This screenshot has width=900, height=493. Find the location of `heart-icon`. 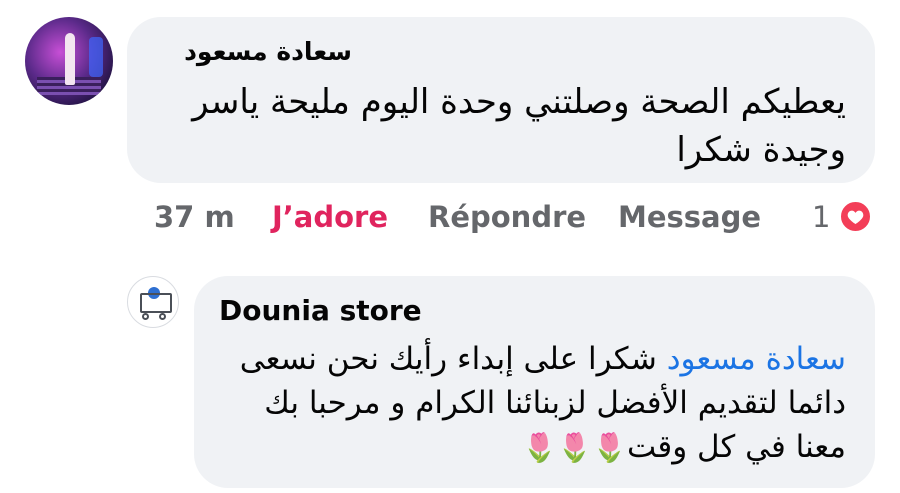

heart-icon is located at coordinates (855, 216).